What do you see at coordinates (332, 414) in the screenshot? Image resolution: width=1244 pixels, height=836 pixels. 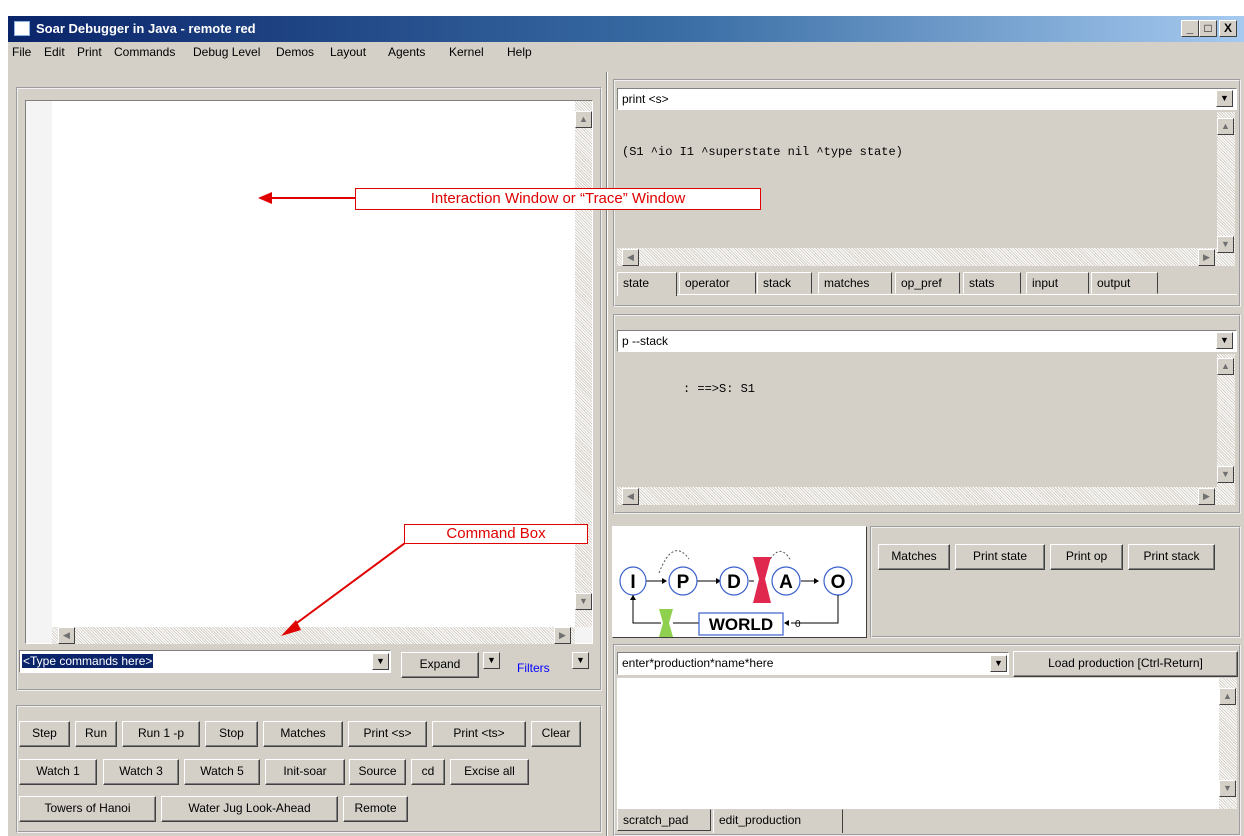 I see `annotation-arrows` at bounding box center [332, 414].